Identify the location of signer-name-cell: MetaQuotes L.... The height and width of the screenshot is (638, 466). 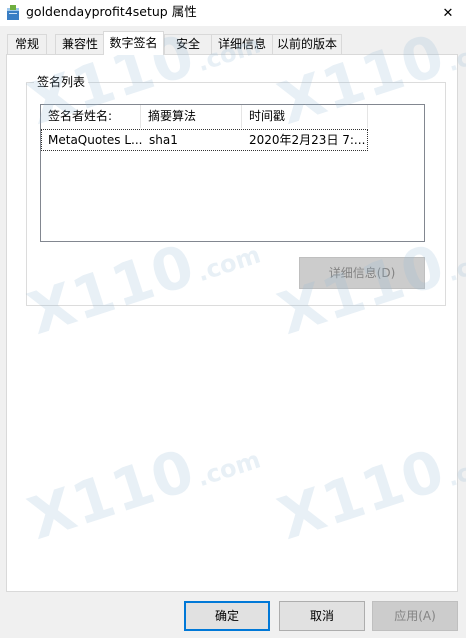
(95, 140).